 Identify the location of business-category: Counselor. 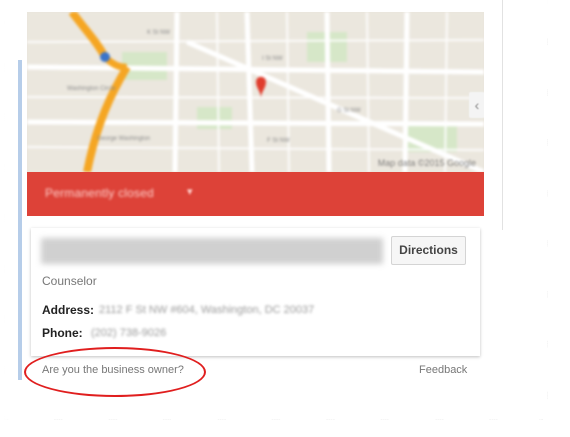
(69, 281).